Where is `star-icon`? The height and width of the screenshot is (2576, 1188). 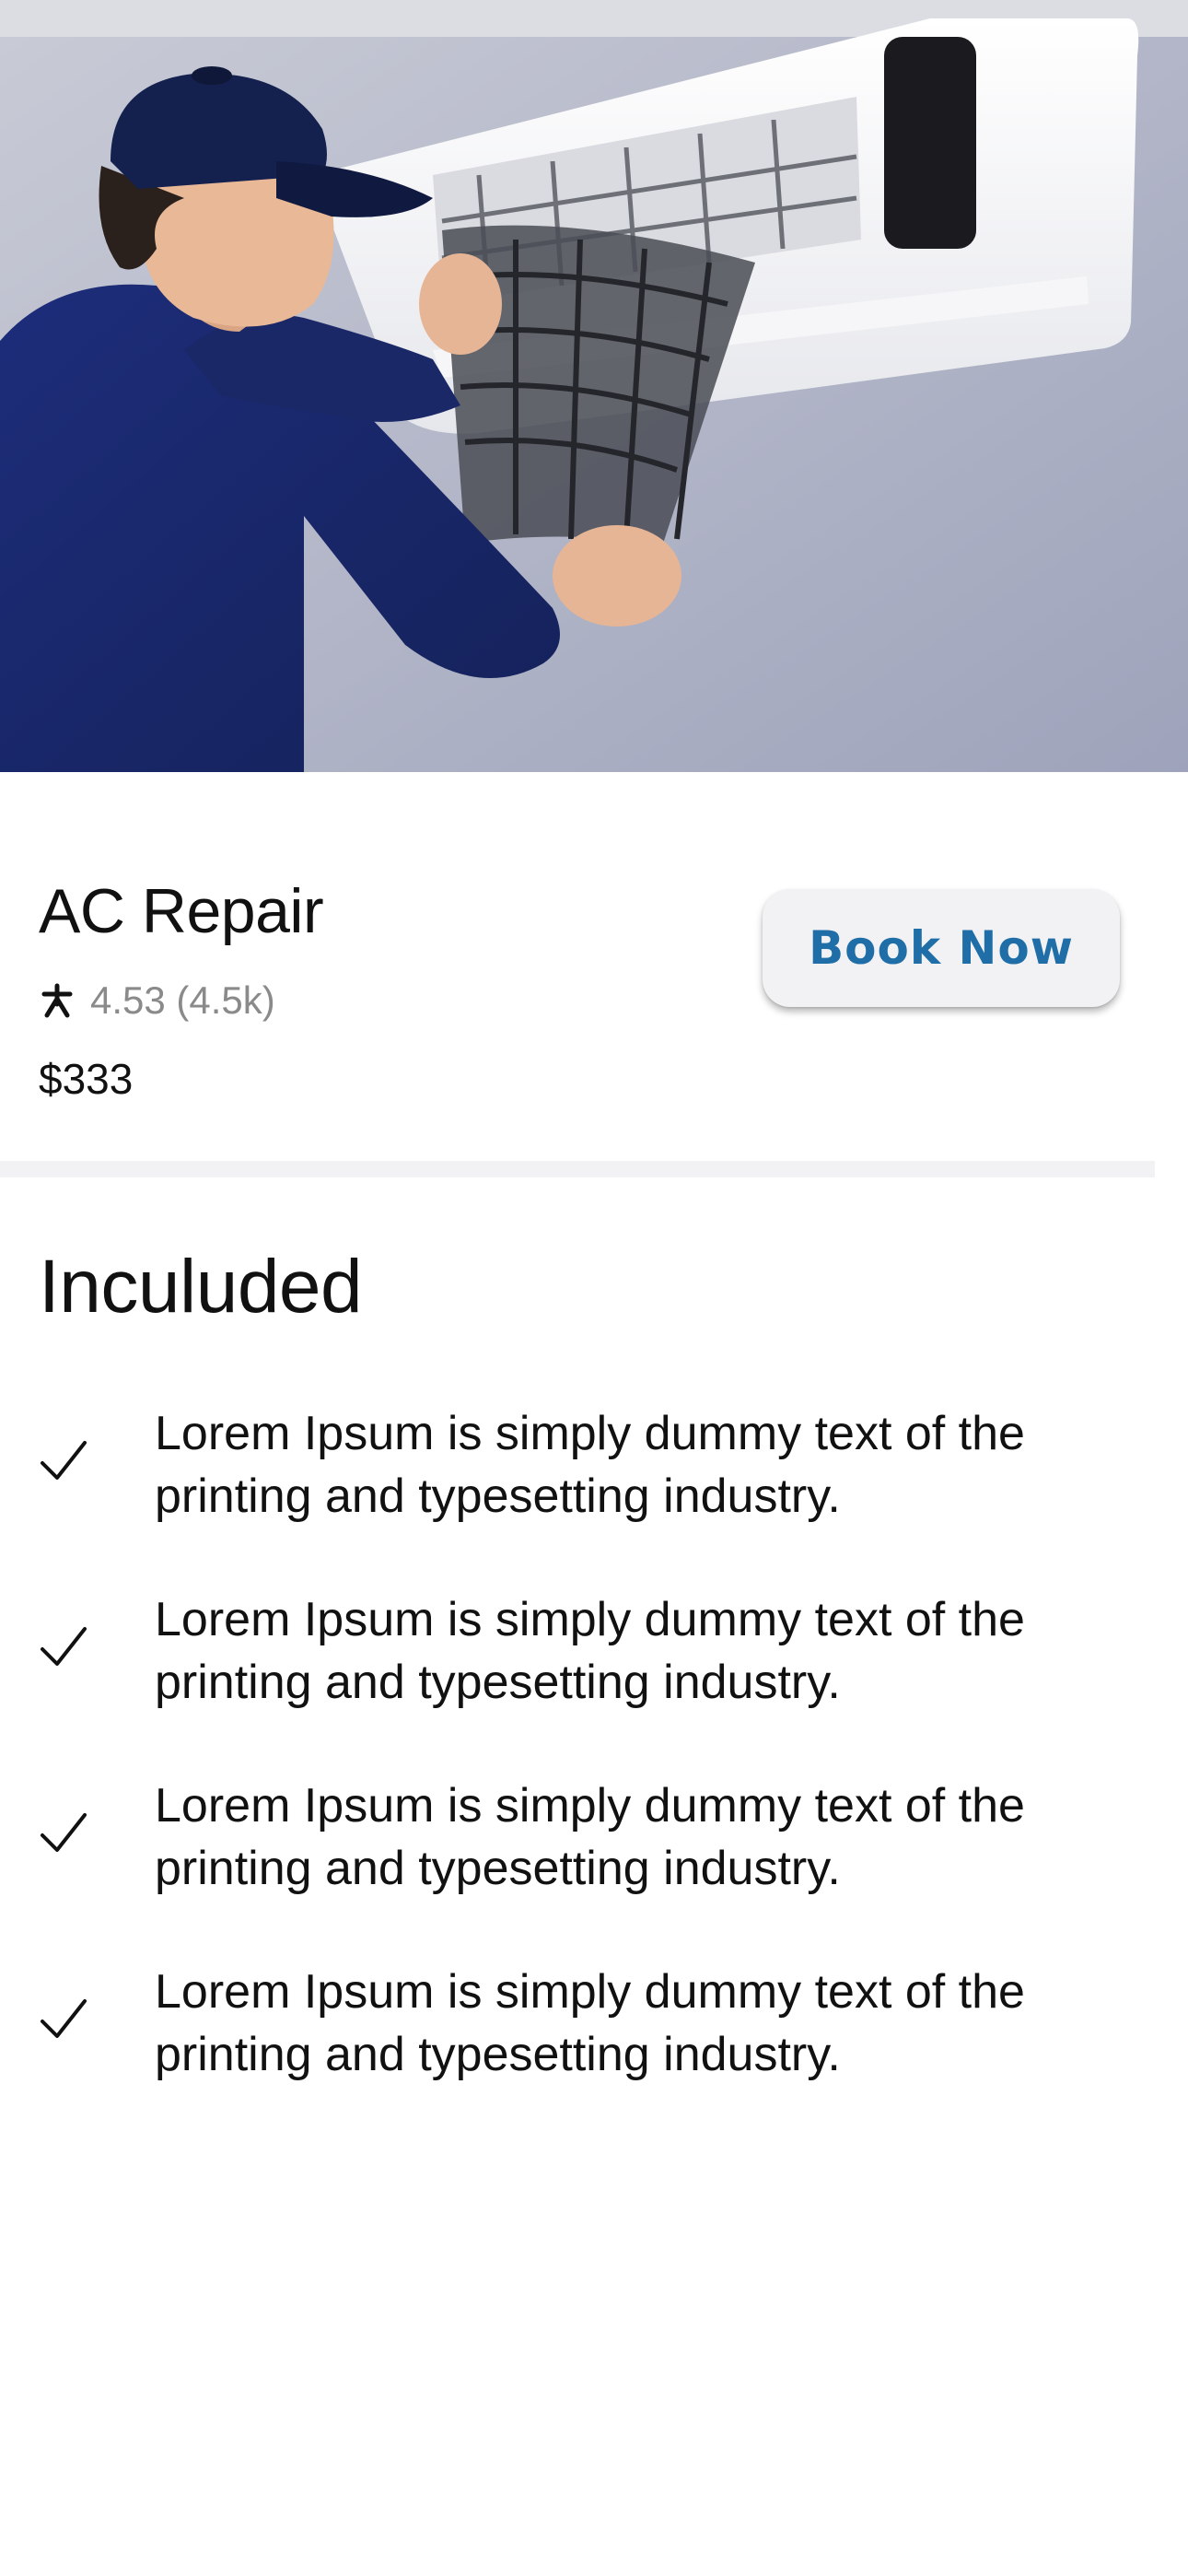
star-icon is located at coordinates (57, 1000).